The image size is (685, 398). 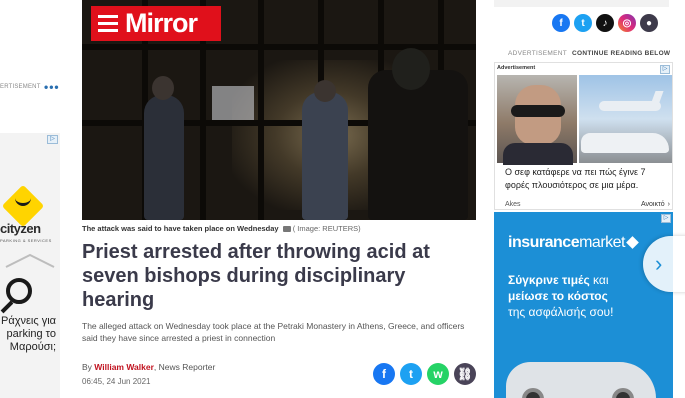 What do you see at coordinates (326, 228) in the screenshot?
I see `image-credit: ( Image: REUTERS)` at bounding box center [326, 228].